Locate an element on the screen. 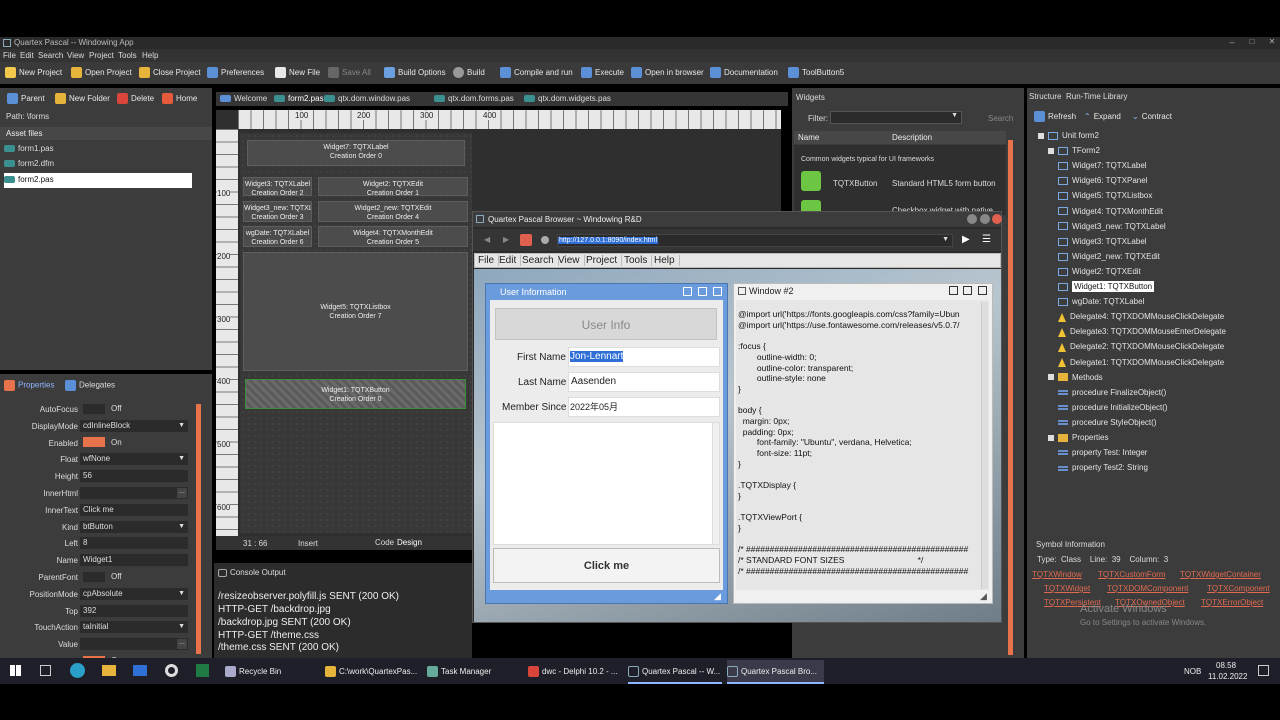  tree-item: TForm2 is located at coordinates (1074, 150).